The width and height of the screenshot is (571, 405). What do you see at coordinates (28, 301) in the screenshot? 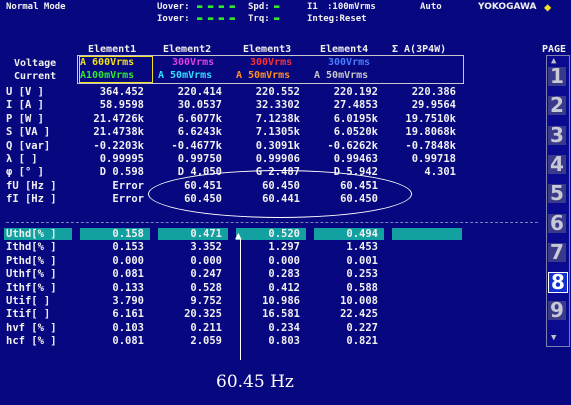
I see `rows_bottom-row-label: Utif[ ]` at bounding box center [28, 301].